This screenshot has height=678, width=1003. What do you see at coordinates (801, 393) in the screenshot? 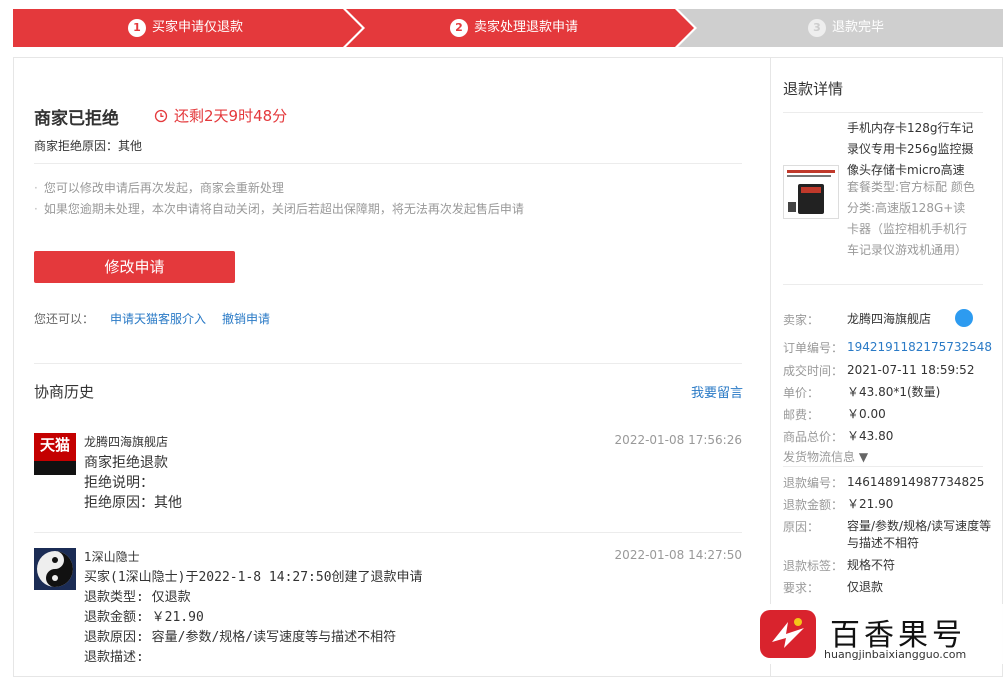
I see `price-label: 单价：` at bounding box center [801, 393].